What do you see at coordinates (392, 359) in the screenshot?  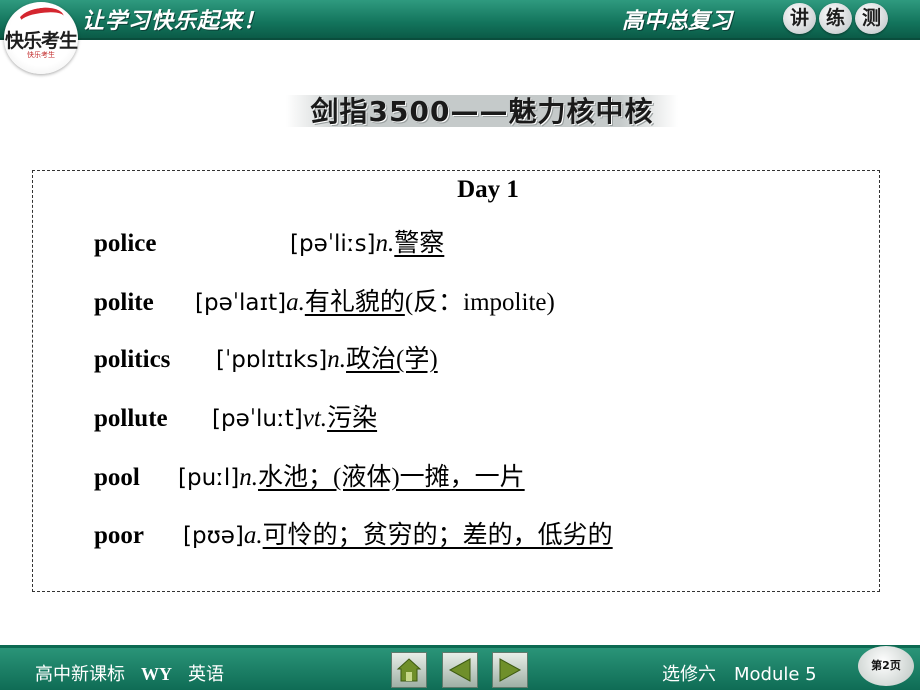 I see `vocab-definition: 政治(学)` at bounding box center [392, 359].